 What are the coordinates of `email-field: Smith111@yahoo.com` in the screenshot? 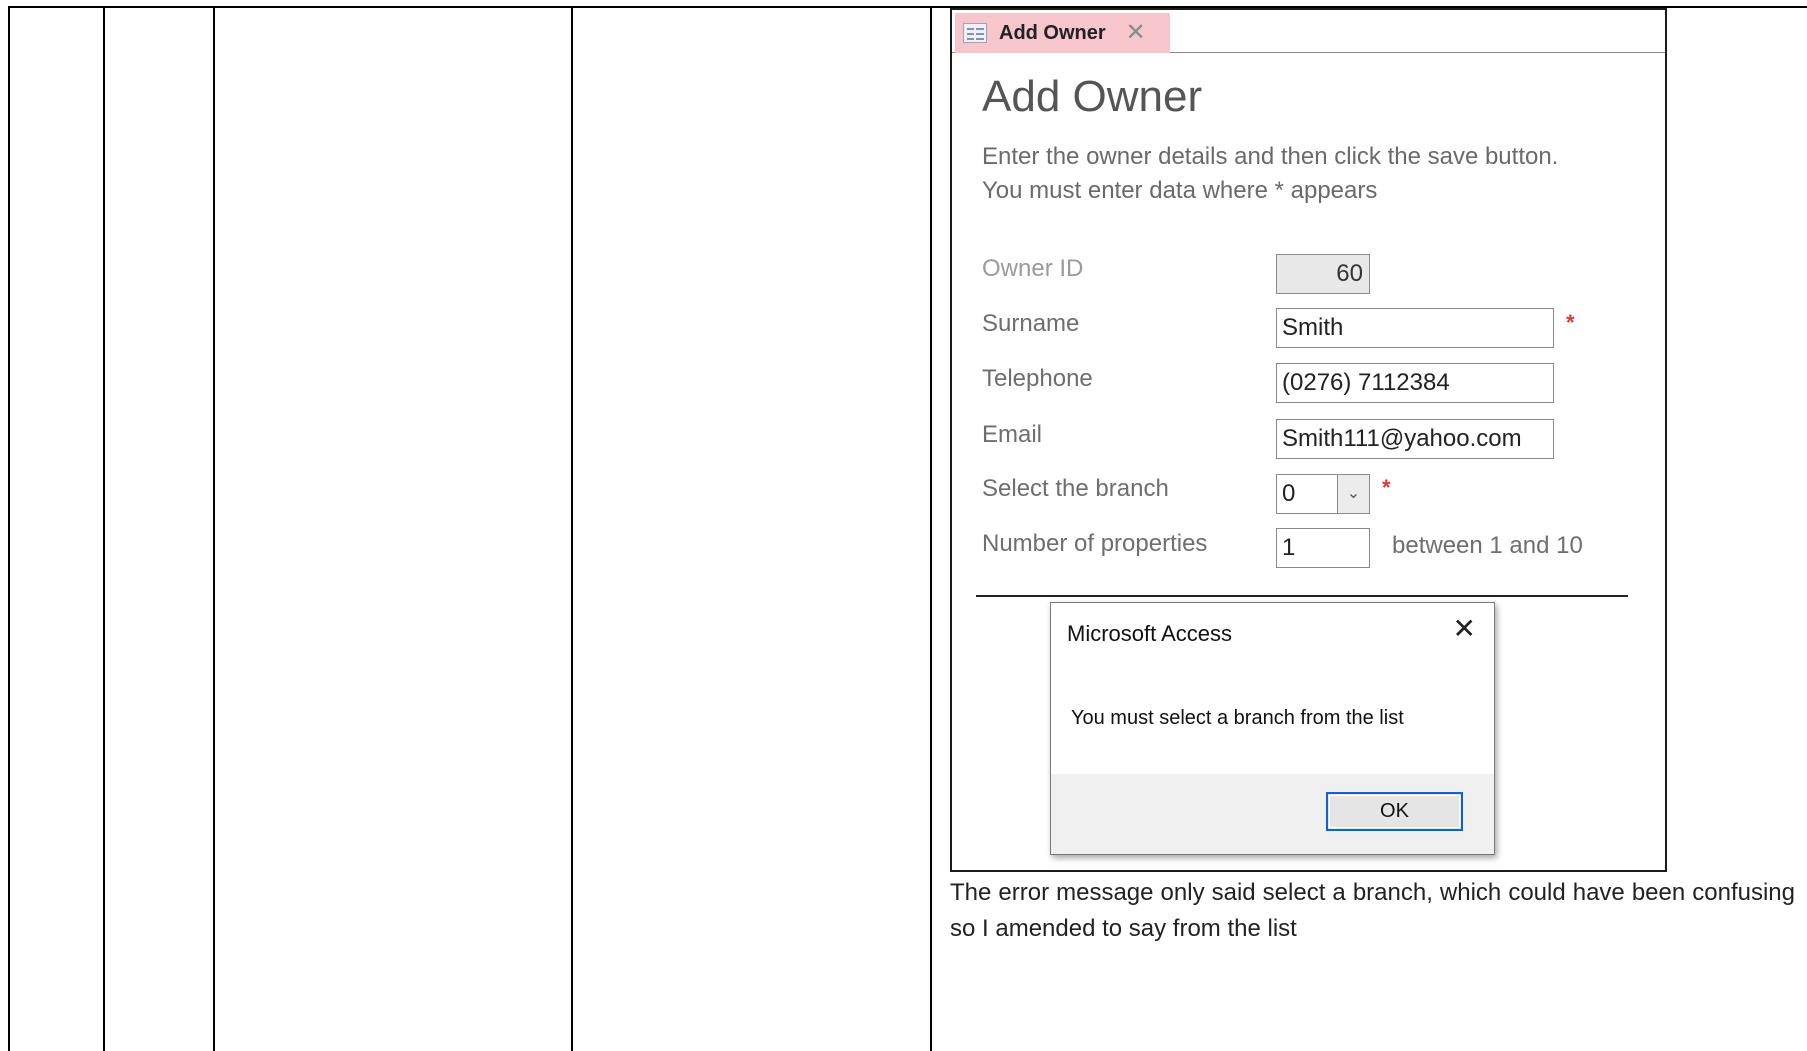 It's located at (1415, 439).